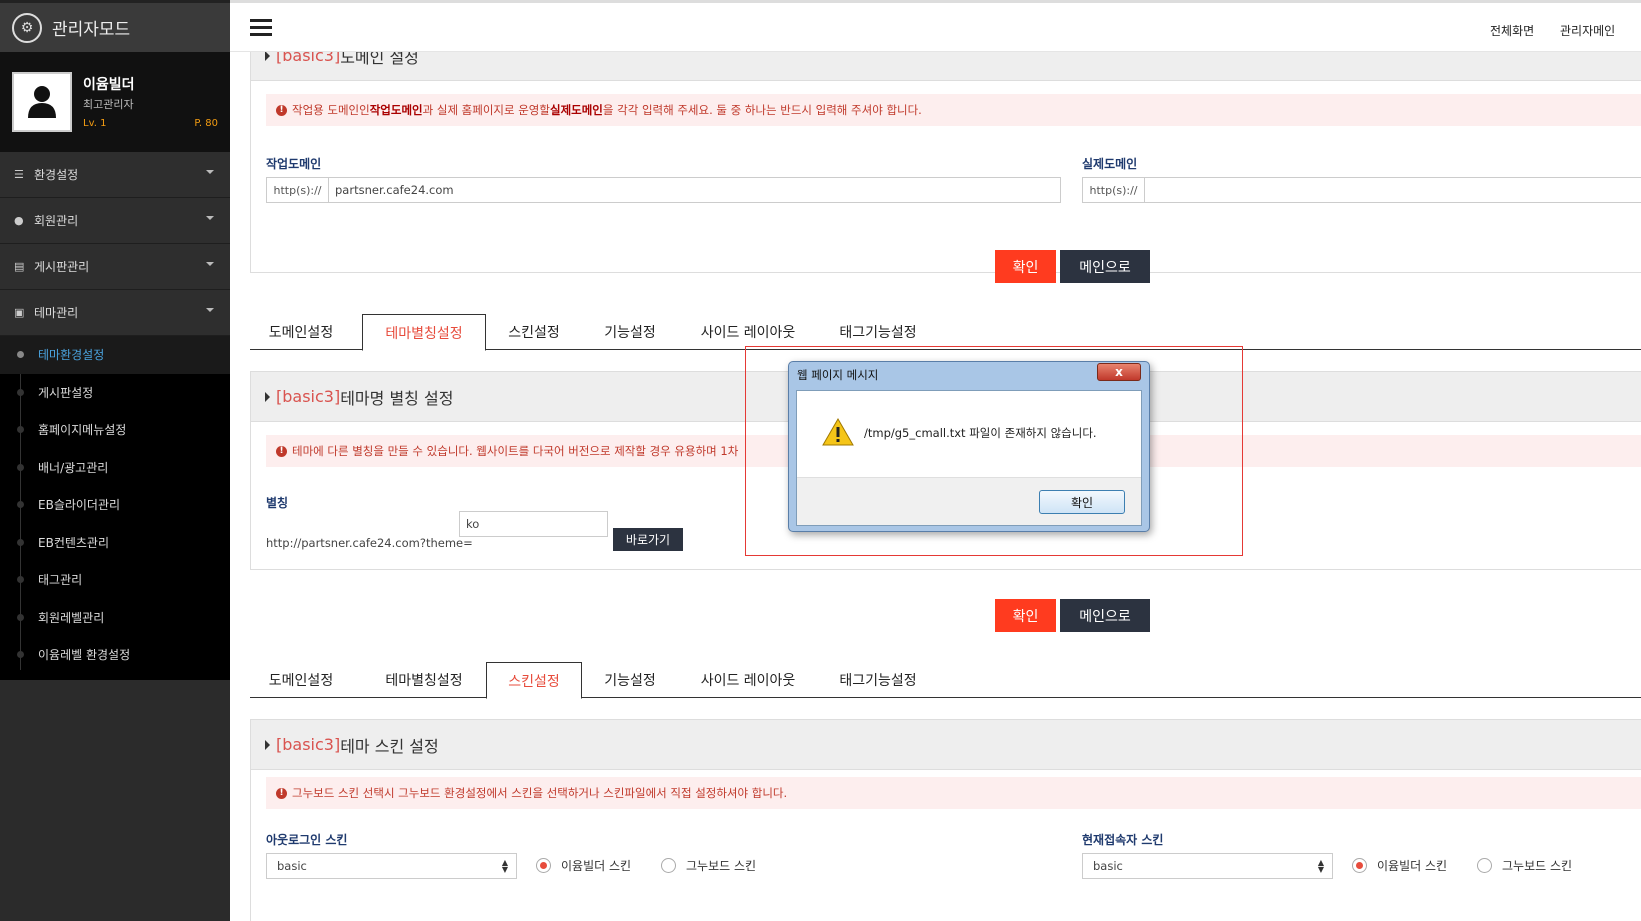 The width and height of the screenshot is (1641, 921). I want to click on work-domain-field: http(s):// partsner.cafe24.com, so click(663, 190).